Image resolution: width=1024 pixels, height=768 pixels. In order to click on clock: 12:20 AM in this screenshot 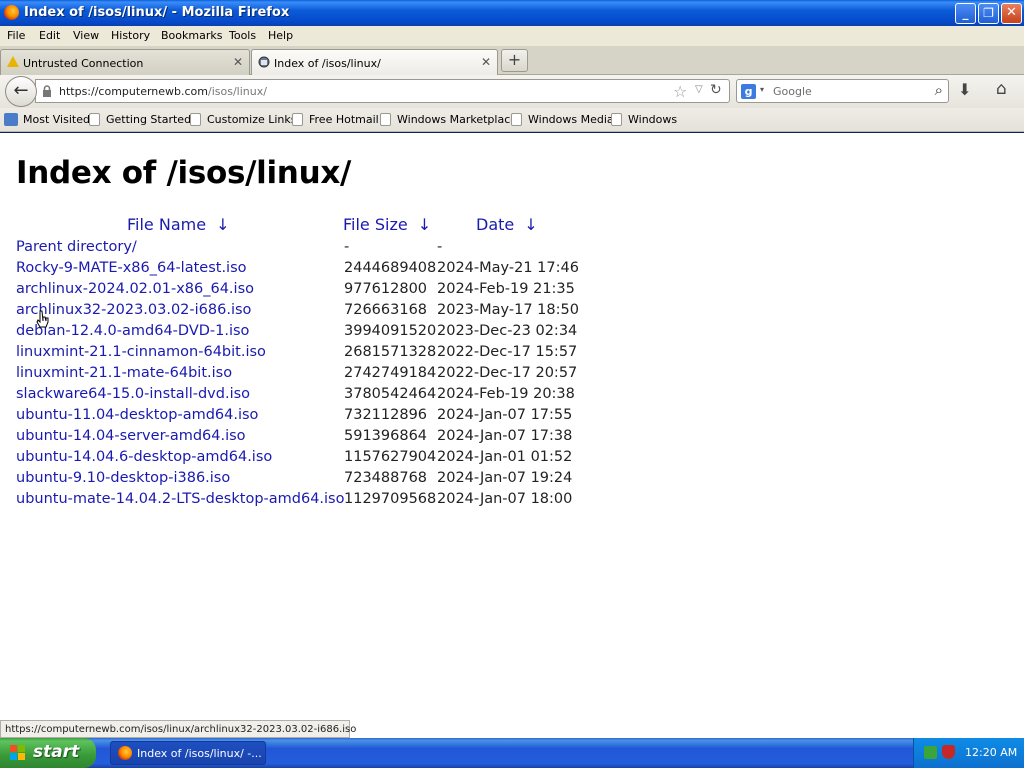, I will do `click(991, 752)`.